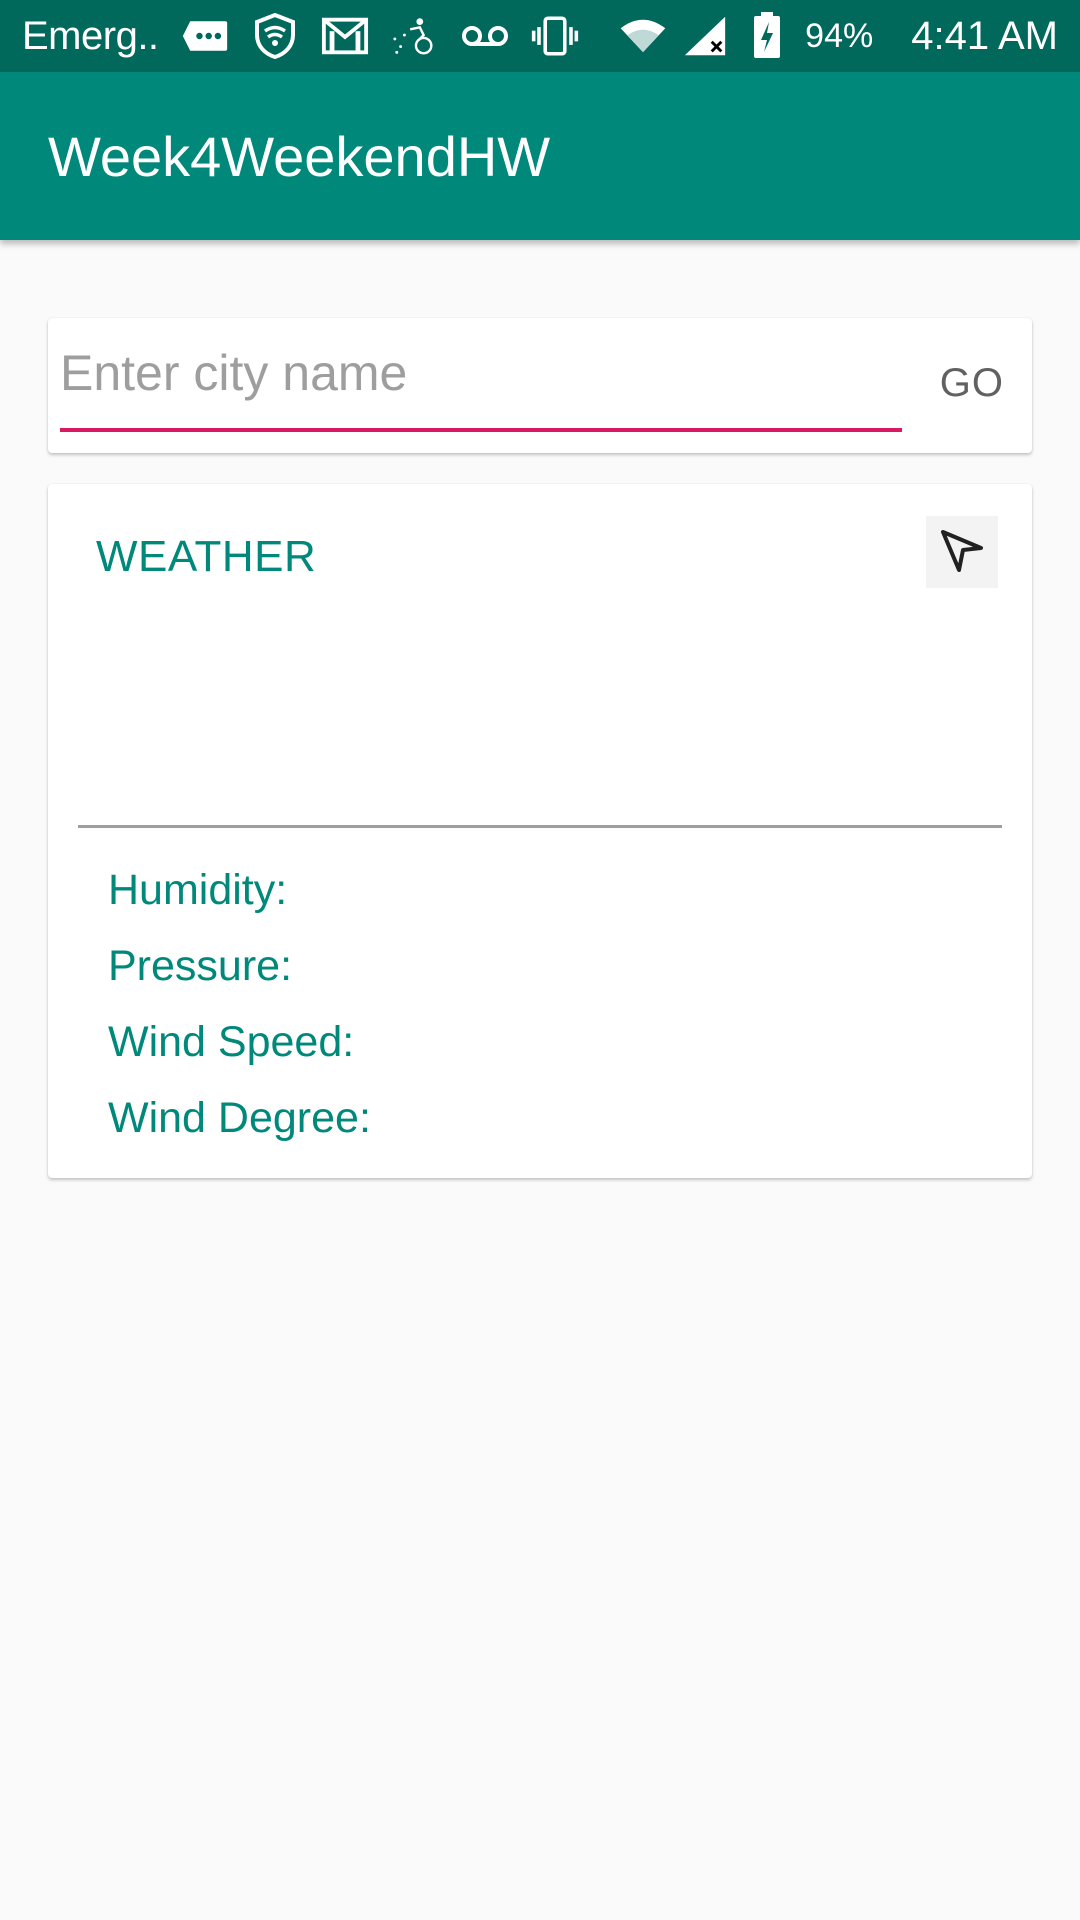 The height and width of the screenshot is (1920, 1080). I want to click on location-button, so click(962, 552).